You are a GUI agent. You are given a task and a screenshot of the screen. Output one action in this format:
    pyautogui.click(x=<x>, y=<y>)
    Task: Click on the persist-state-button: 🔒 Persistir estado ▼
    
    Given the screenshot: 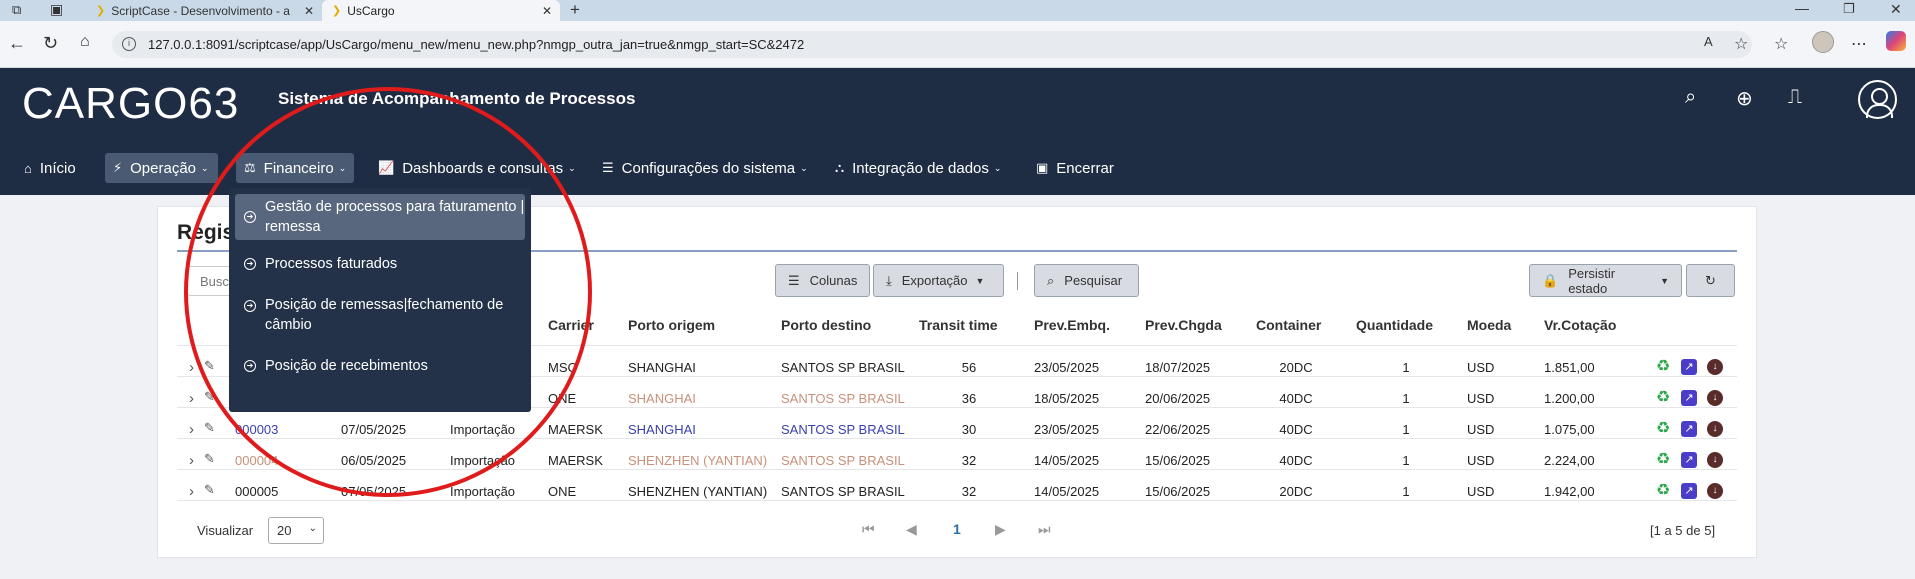 What is the action you would take?
    pyautogui.click(x=1605, y=280)
    